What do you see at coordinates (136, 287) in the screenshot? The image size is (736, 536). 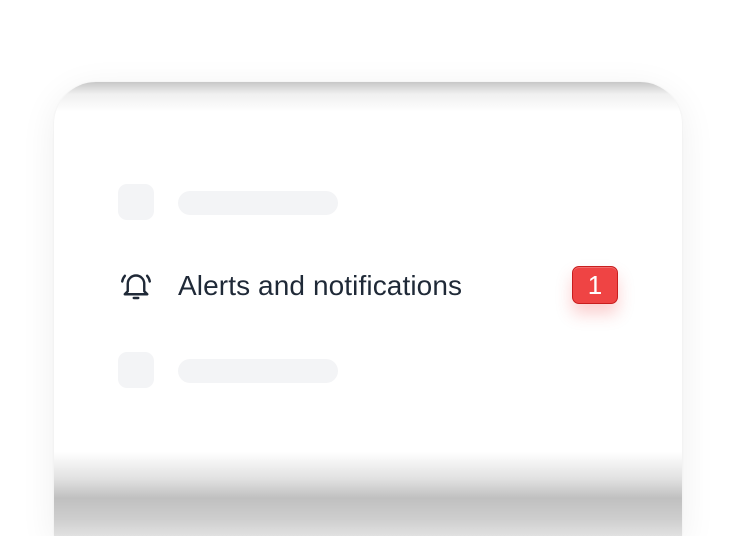 I see `bell-icon` at bounding box center [136, 287].